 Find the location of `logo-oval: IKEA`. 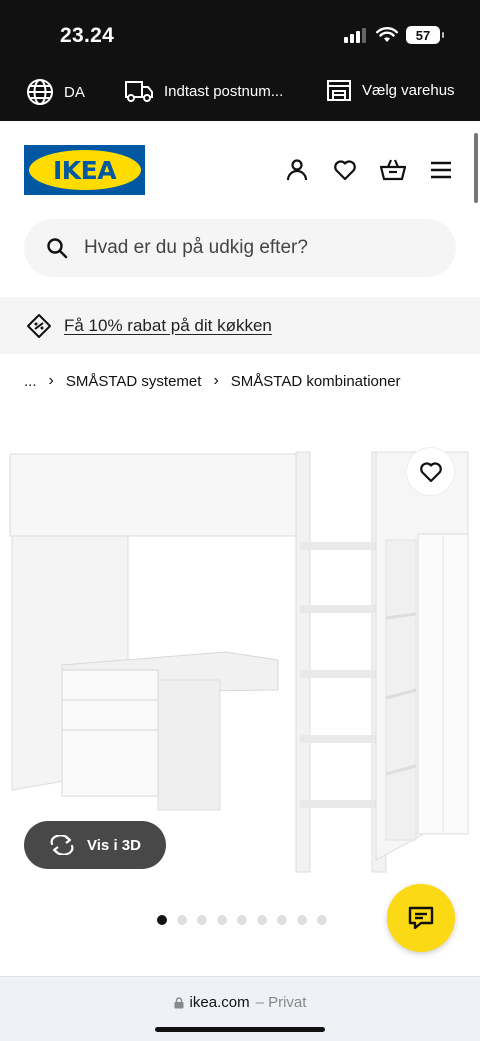

logo-oval: IKEA is located at coordinates (84, 170).